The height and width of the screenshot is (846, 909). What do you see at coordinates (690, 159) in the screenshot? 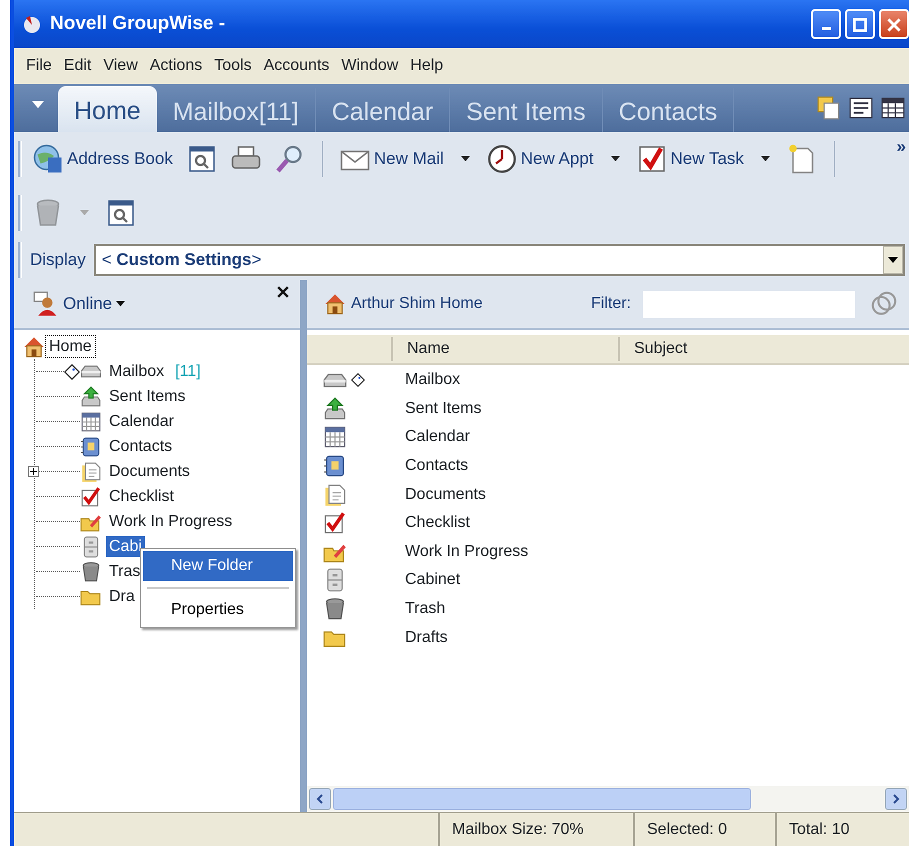
I see `toolbar-button: New Task` at bounding box center [690, 159].